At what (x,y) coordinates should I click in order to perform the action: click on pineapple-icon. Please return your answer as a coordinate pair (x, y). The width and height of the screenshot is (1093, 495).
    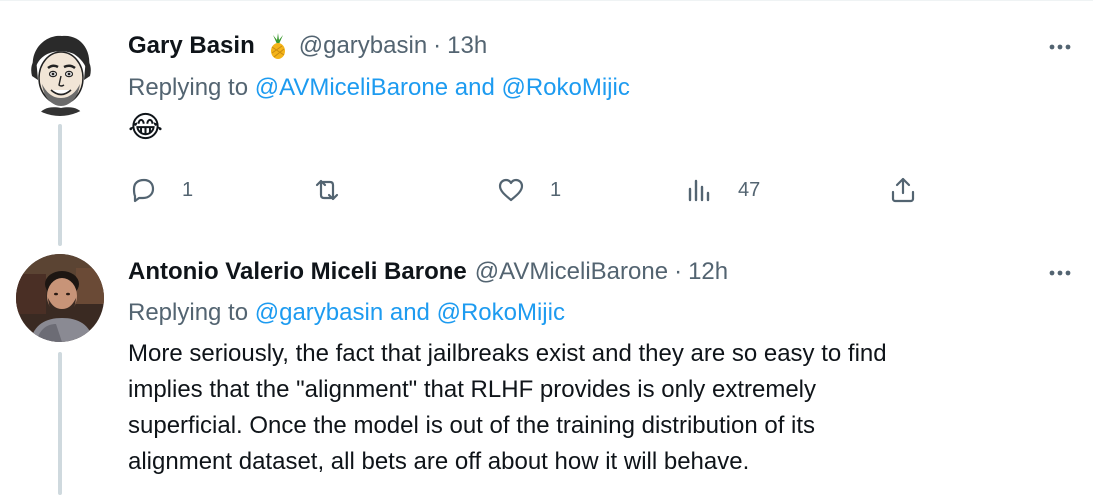
    Looking at the image, I should click on (277, 46).